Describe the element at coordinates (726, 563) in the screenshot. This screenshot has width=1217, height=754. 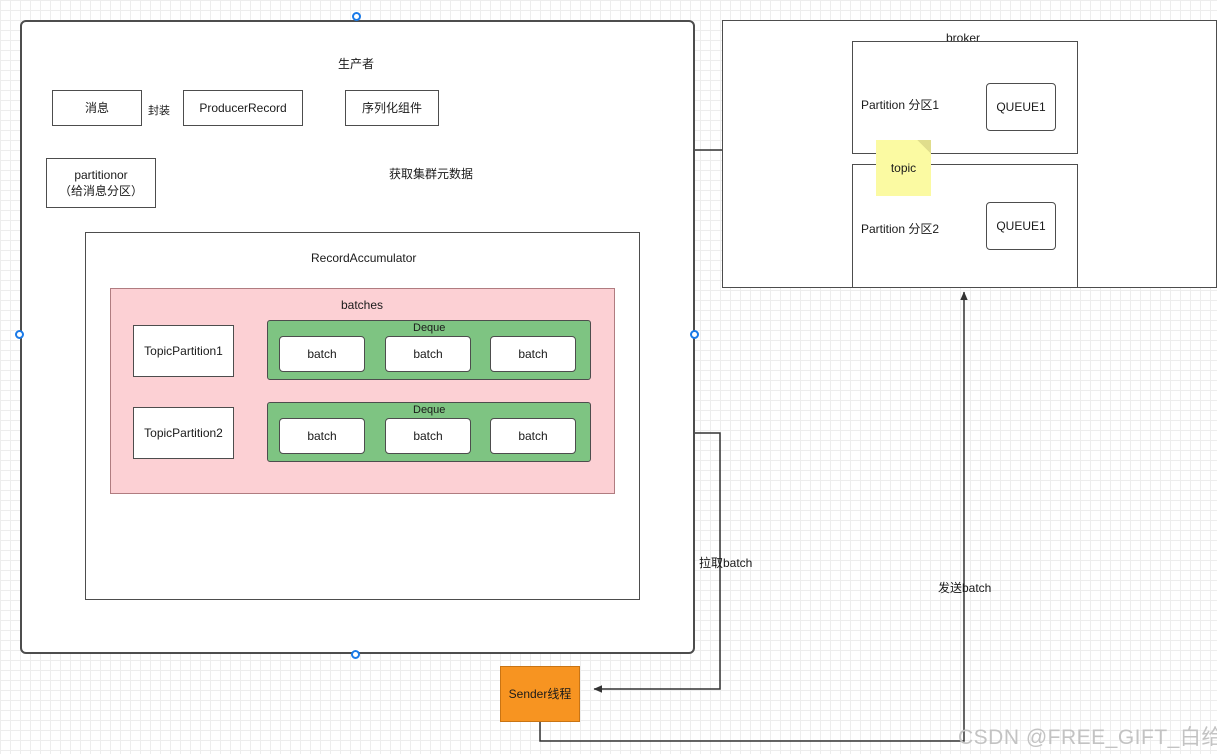
I see `edge-label-pull-batch: 拉取batch` at that location.